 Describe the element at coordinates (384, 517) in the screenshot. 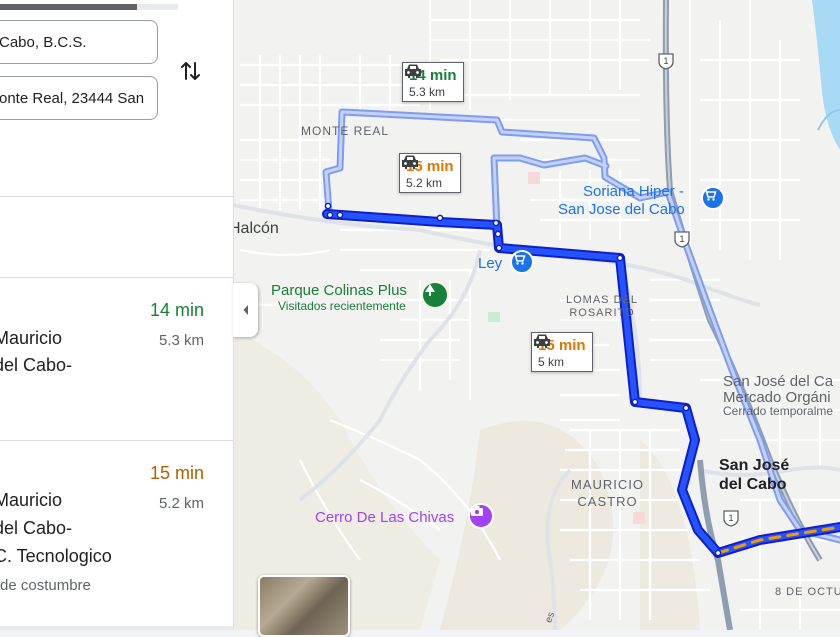

I see `poi-label-cerro: Cerro De Las Chivas` at that location.